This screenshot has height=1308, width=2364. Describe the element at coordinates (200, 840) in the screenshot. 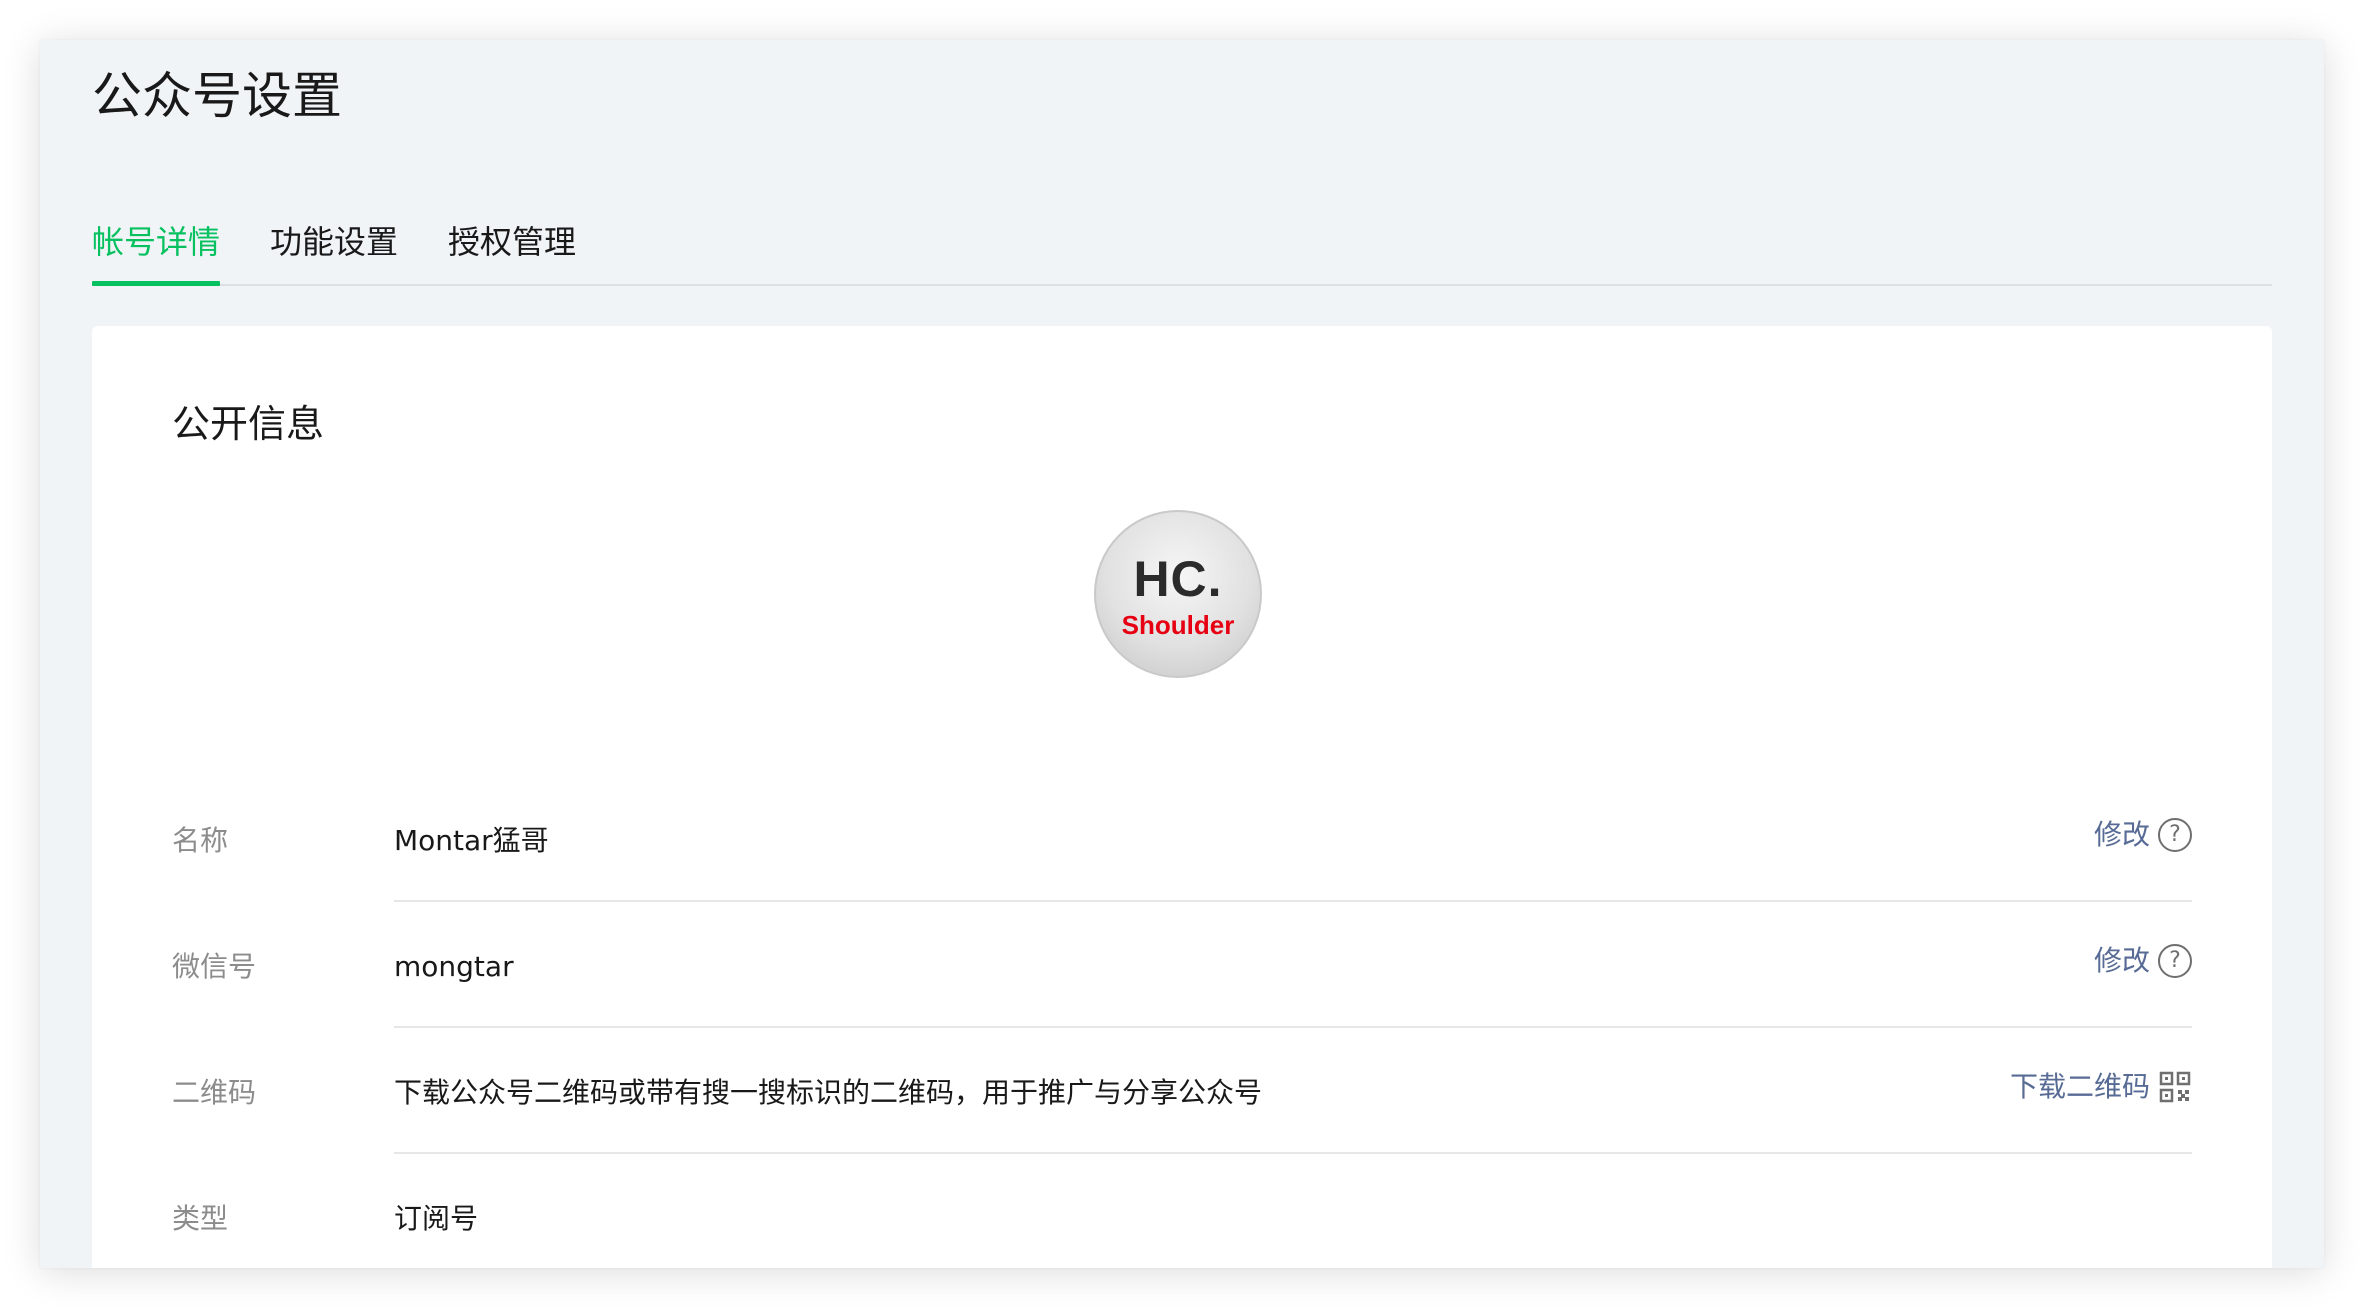

I see `row-label: 名称` at that location.